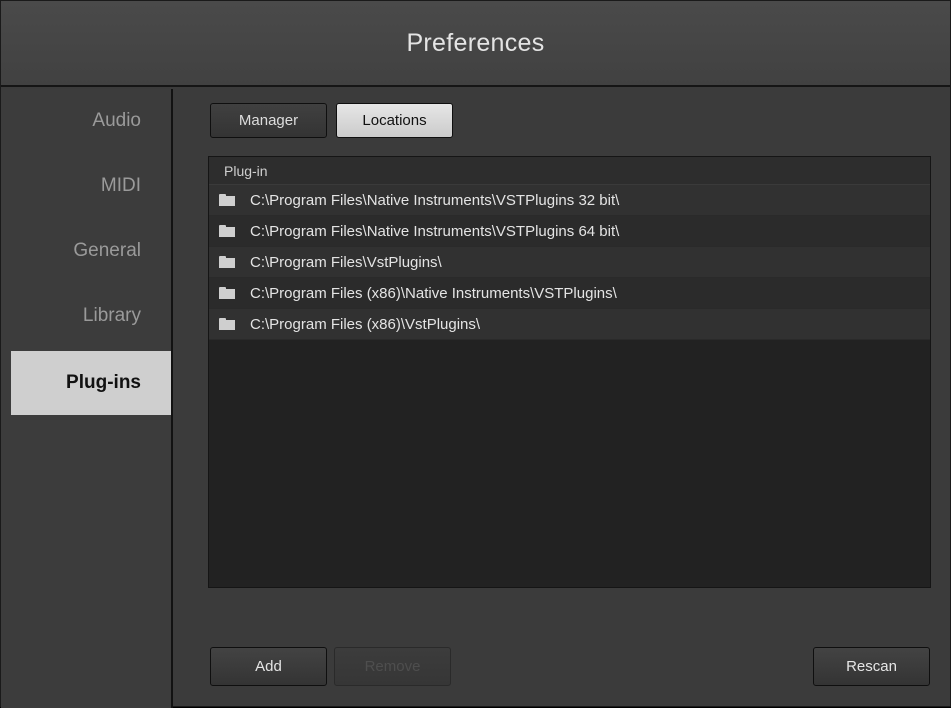 Image resolution: width=951 pixels, height=708 pixels. I want to click on window-title: Preferences, so click(475, 42).